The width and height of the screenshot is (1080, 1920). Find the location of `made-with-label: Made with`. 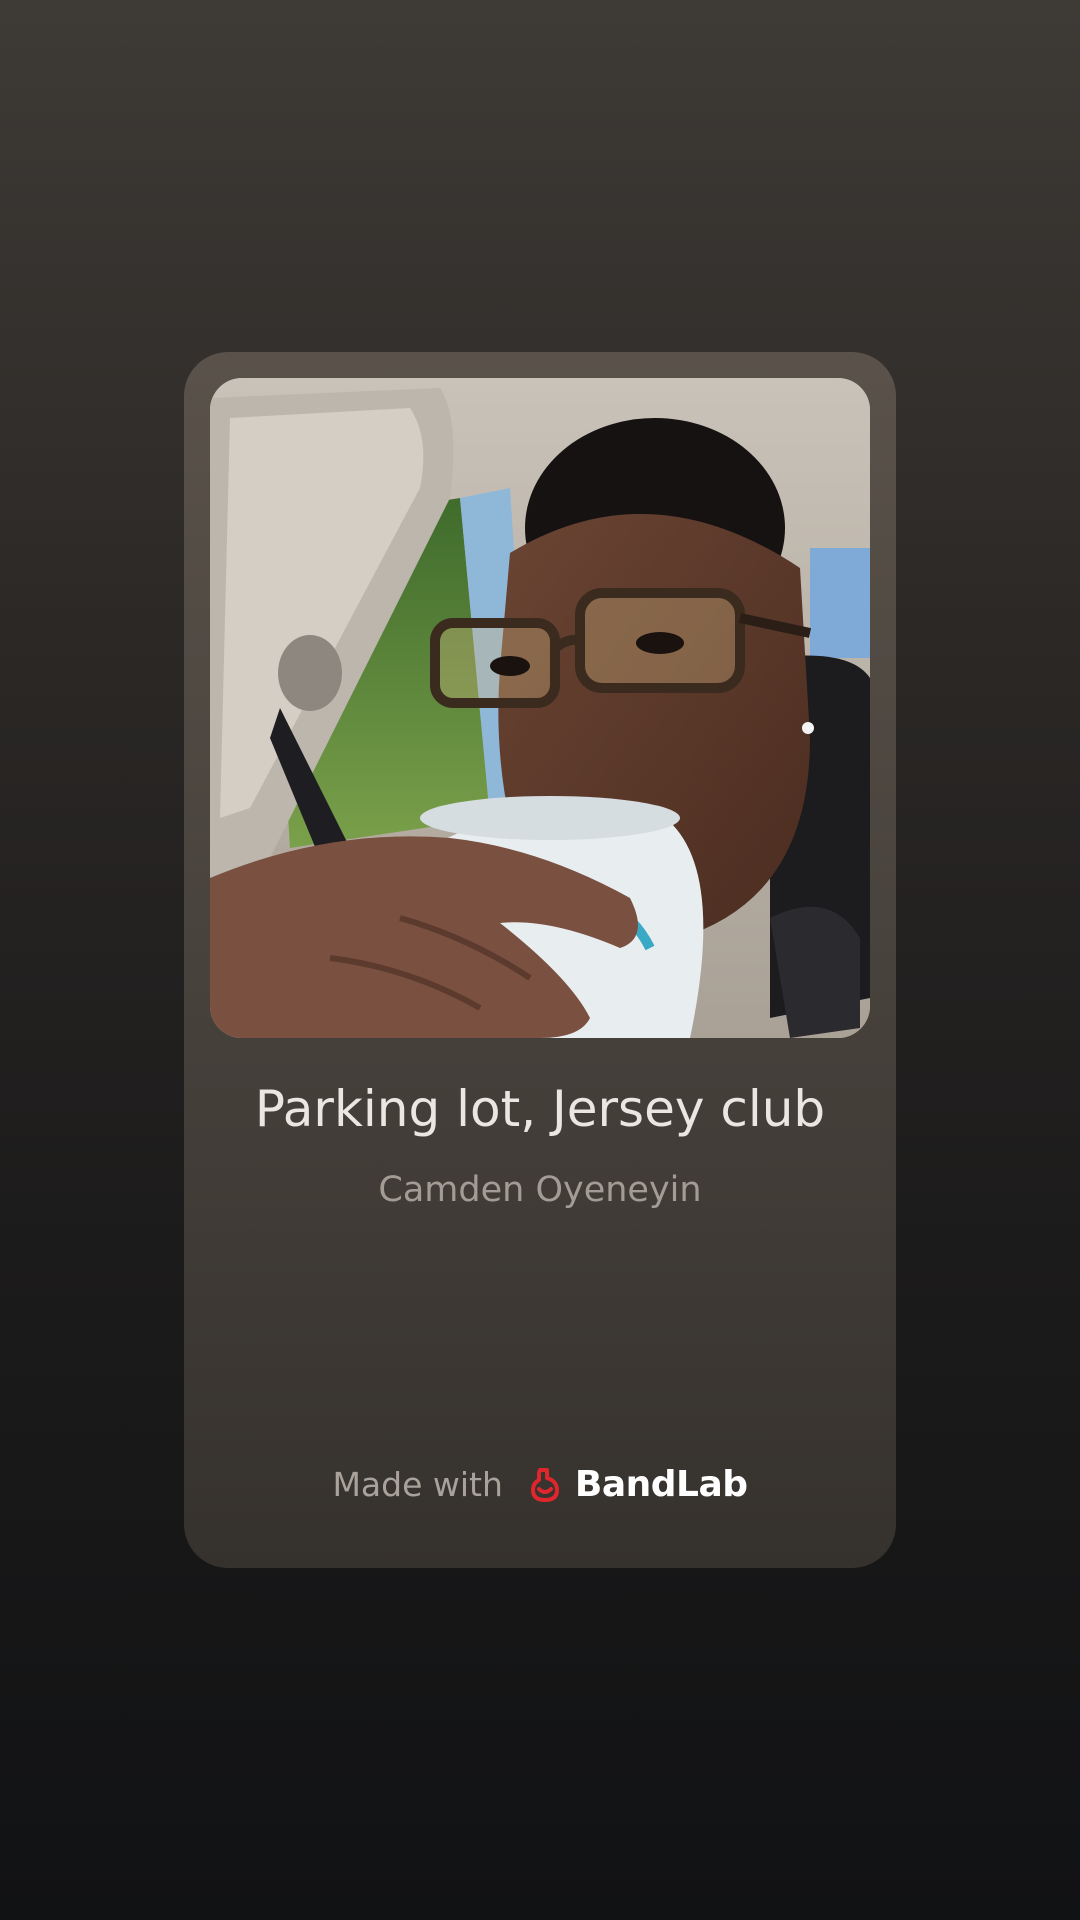

made-with-label: Made with is located at coordinates (417, 1484).